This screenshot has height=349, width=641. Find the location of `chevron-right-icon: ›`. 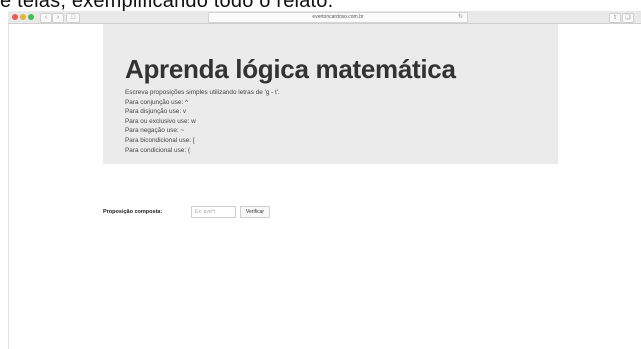

chevron-right-icon: › is located at coordinates (58, 18).